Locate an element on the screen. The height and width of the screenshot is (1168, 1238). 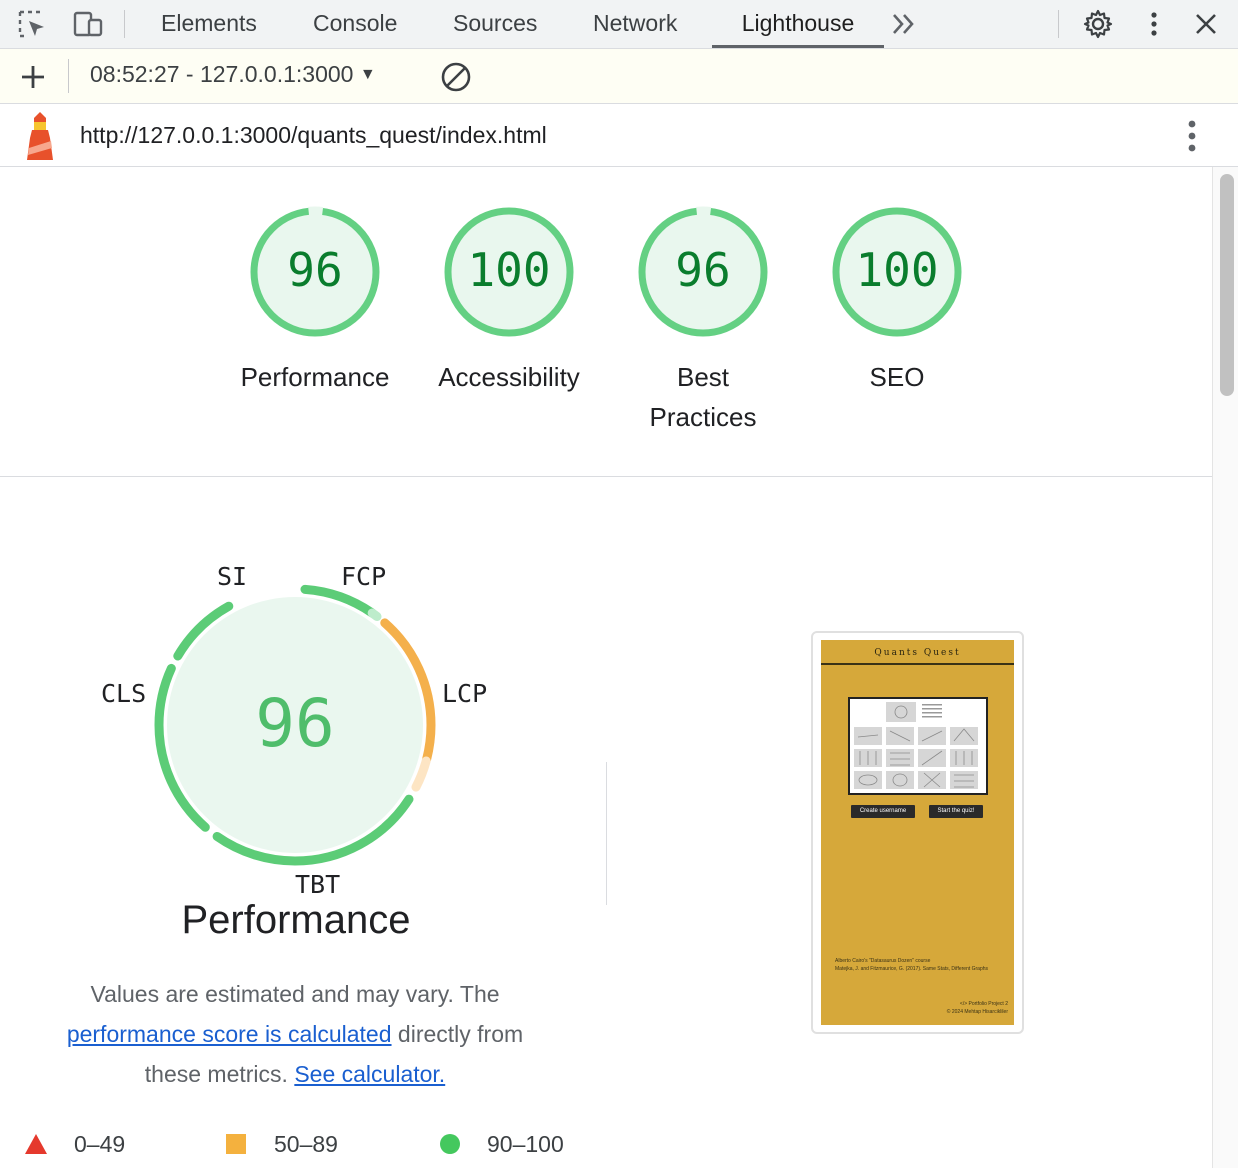
section-divider is located at coordinates (606, 476).